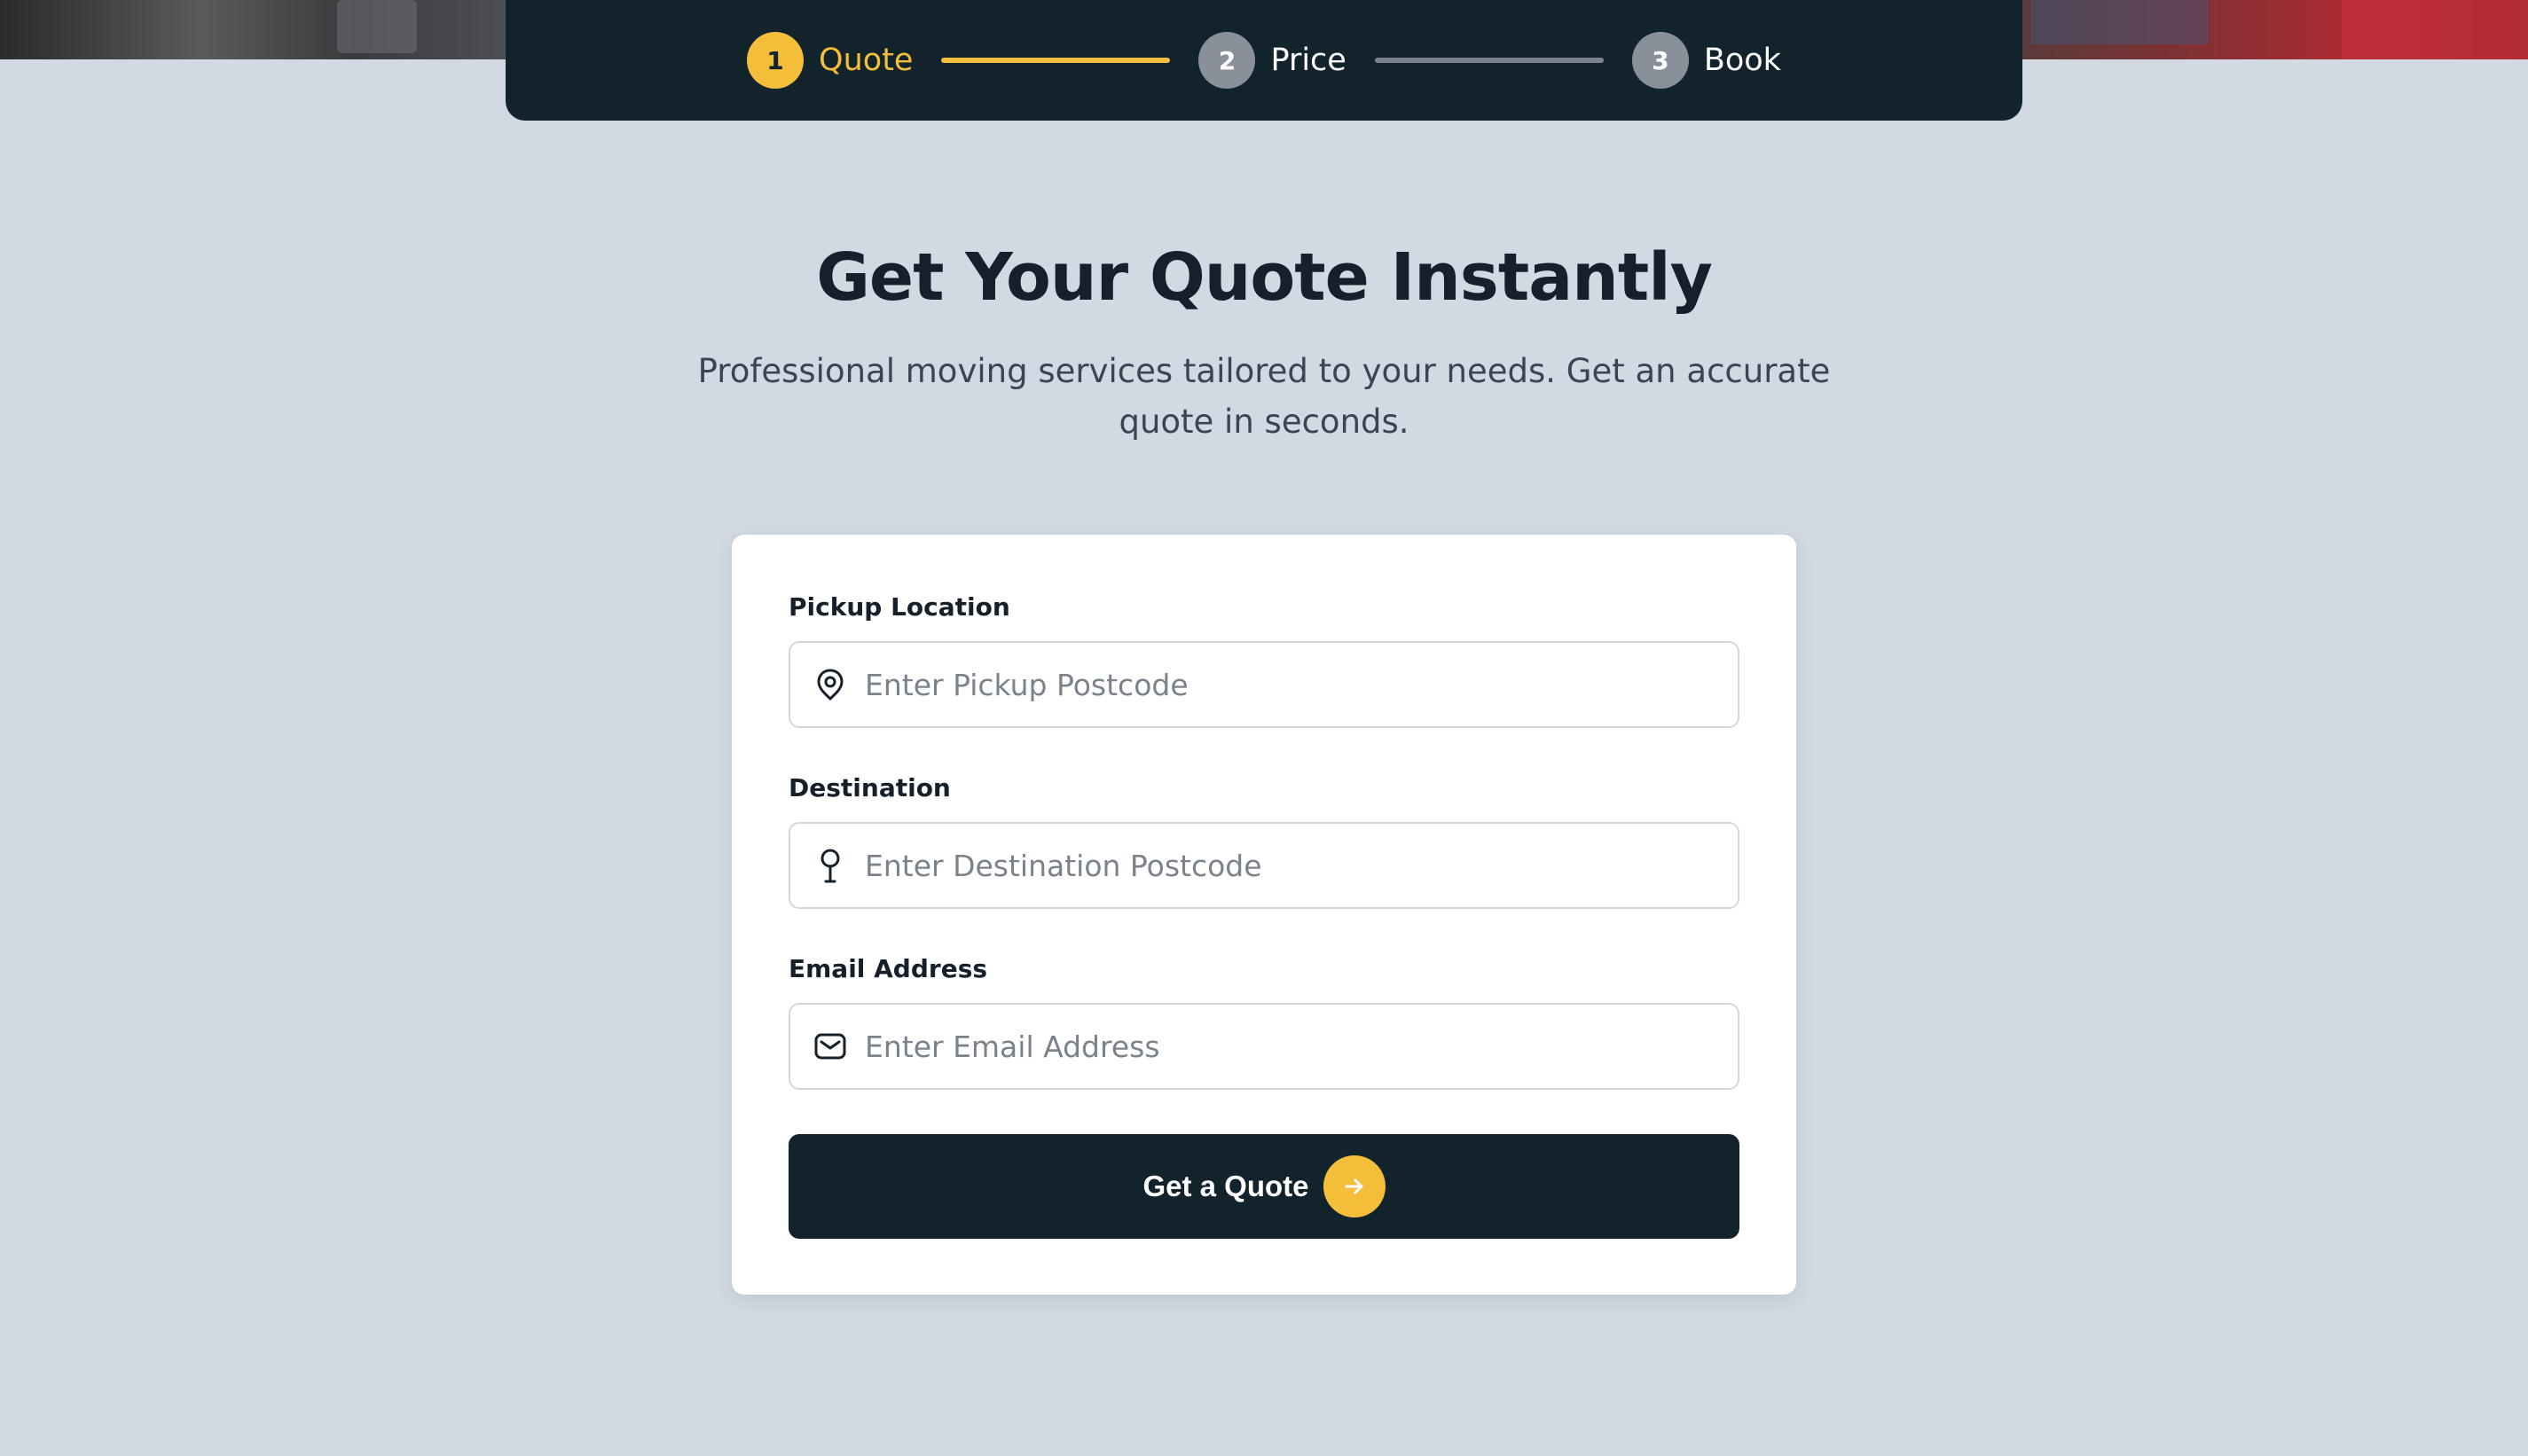  What do you see at coordinates (1264, 277) in the screenshot?
I see `page-title: Get Your Quote Instantly` at bounding box center [1264, 277].